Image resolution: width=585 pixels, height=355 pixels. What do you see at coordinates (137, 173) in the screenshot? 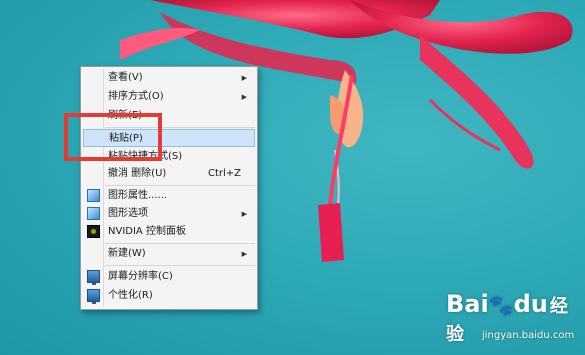
I see `menu-item-label: 撤消 删除(U)` at bounding box center [137, 173].